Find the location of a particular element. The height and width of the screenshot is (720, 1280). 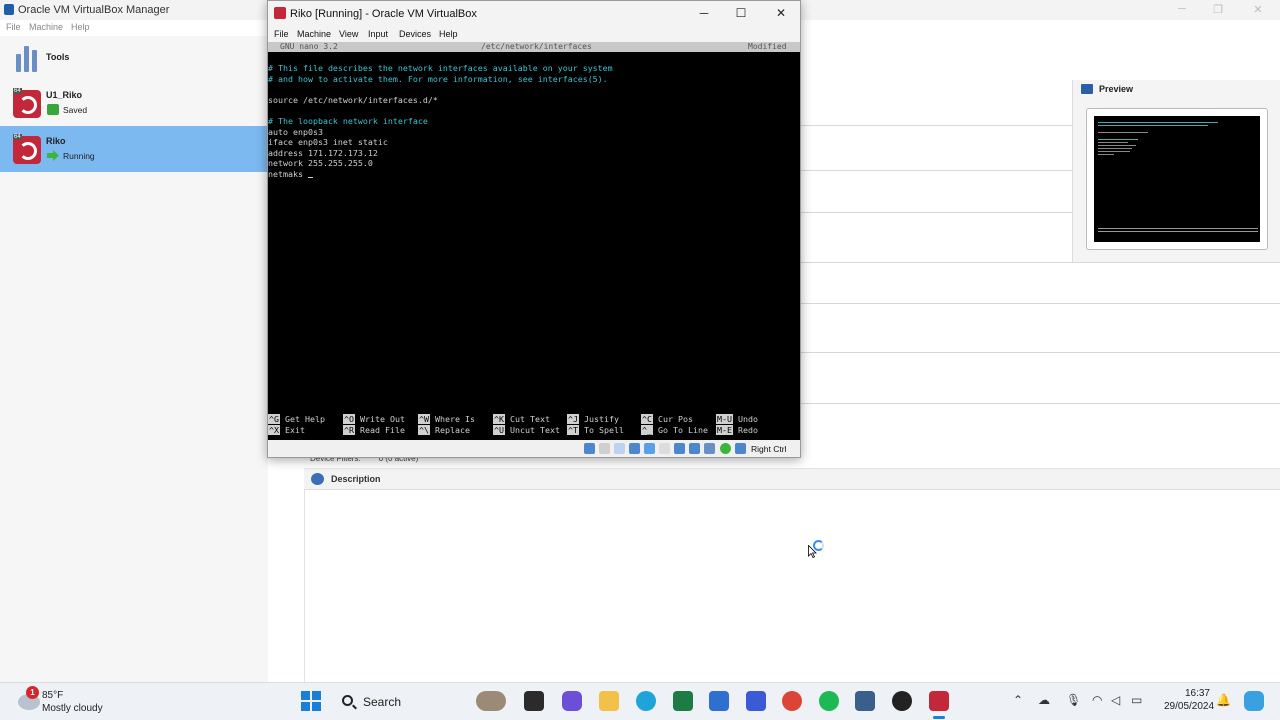

taskbar-search: Search is located at coordinates (402, 702).